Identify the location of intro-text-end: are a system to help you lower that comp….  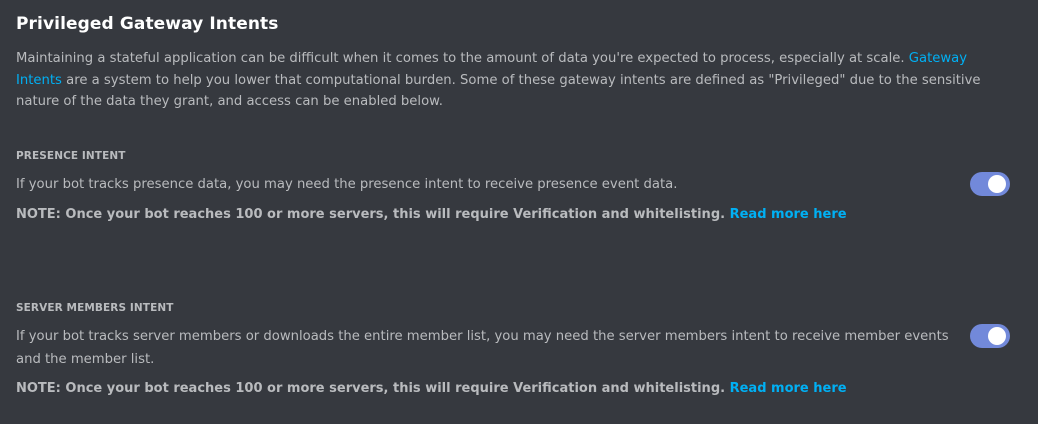
(498, 91).